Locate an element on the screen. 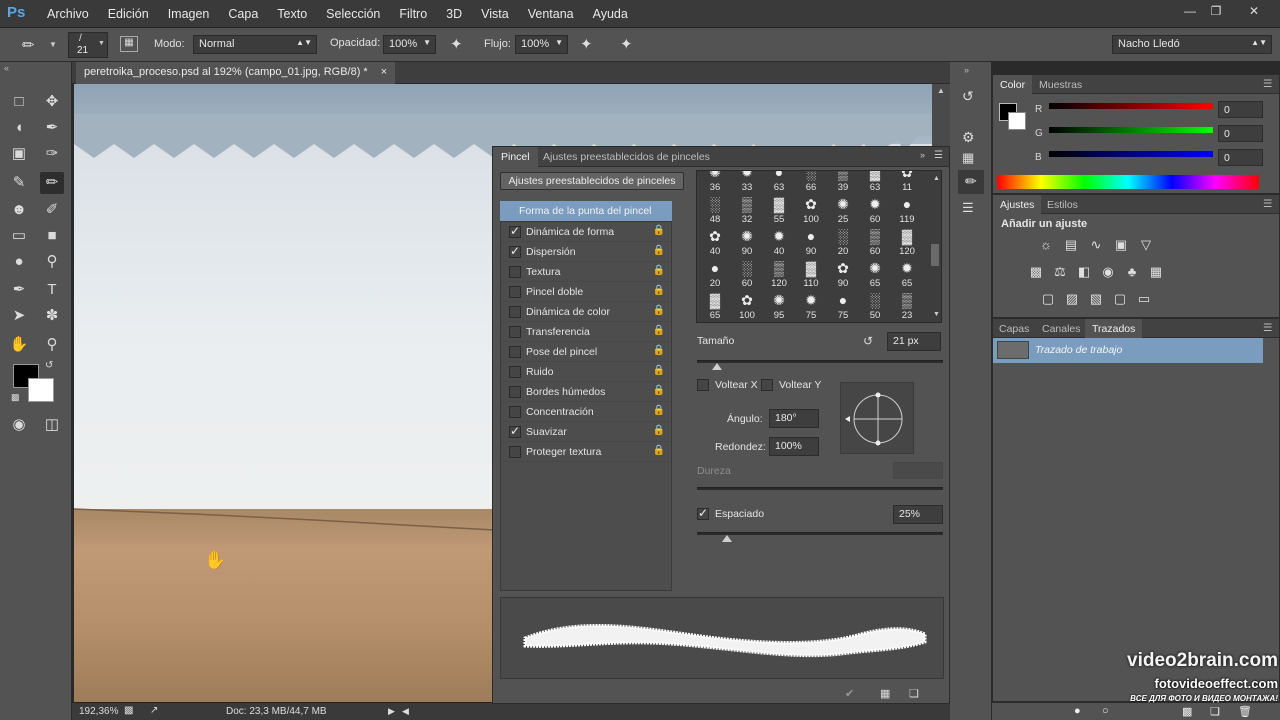 Image resolution: width=1280 pixels, height=720 pixels. brush-option-row: Proteger textura 🔒 is located at coordinates (586, 452).